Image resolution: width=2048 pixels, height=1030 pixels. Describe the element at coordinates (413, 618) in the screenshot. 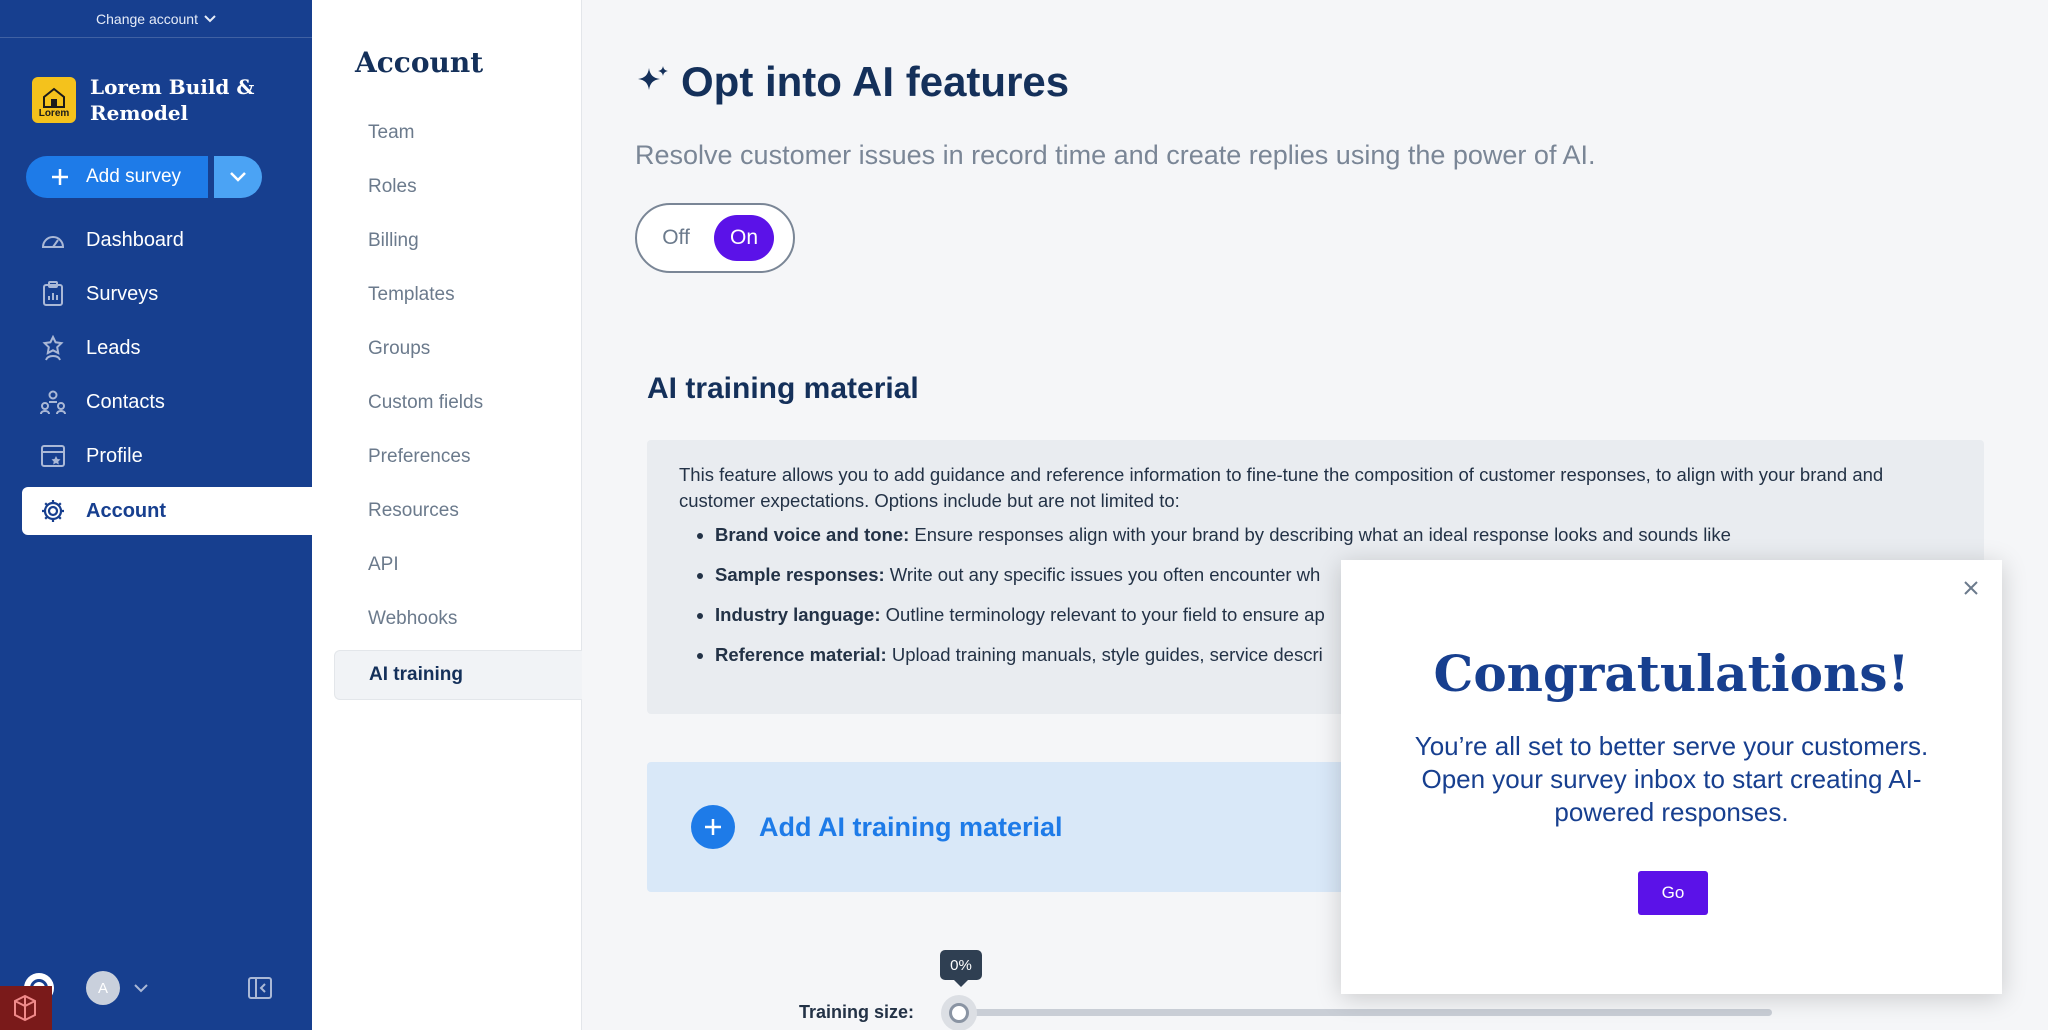

I see `subnav-item-label: Webhooks` at that location.